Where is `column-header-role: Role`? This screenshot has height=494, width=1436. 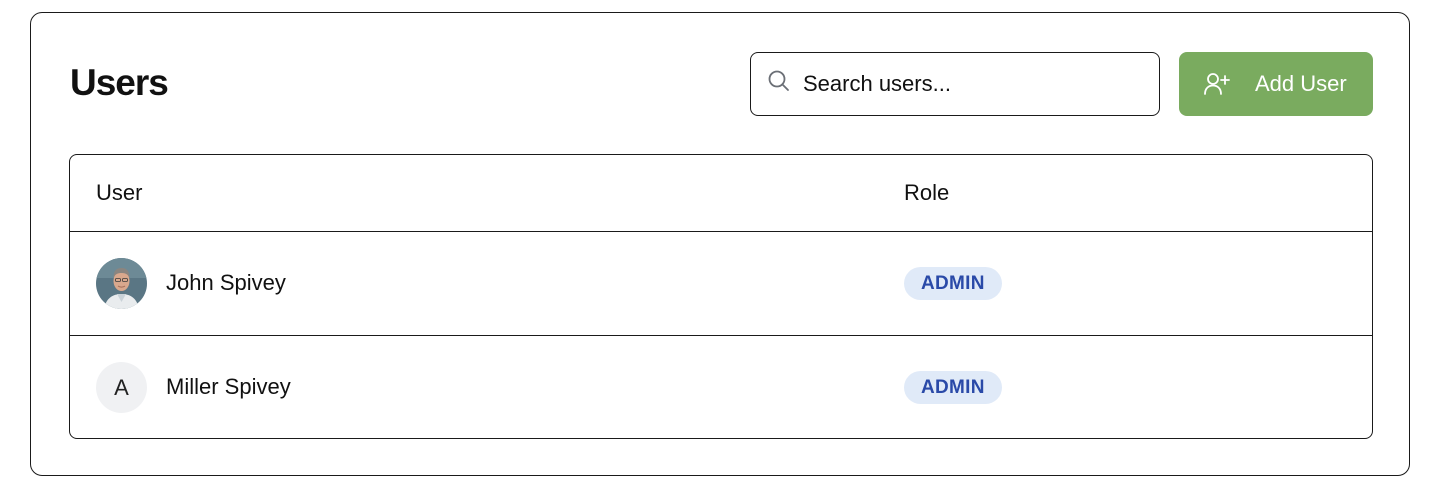 column-header-role: Role is located at coordinates (927, 192).